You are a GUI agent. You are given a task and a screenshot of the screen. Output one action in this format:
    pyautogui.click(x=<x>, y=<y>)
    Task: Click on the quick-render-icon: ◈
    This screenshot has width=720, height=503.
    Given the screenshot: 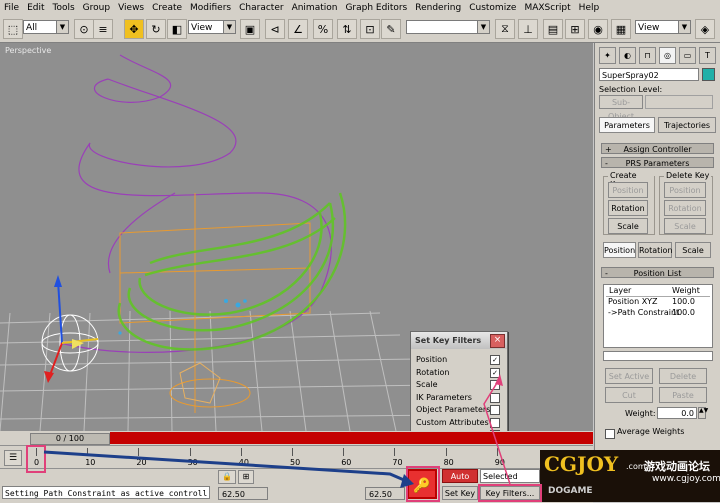 What is the action you would take?
    pyautogui.click(x=705, y=29)
    